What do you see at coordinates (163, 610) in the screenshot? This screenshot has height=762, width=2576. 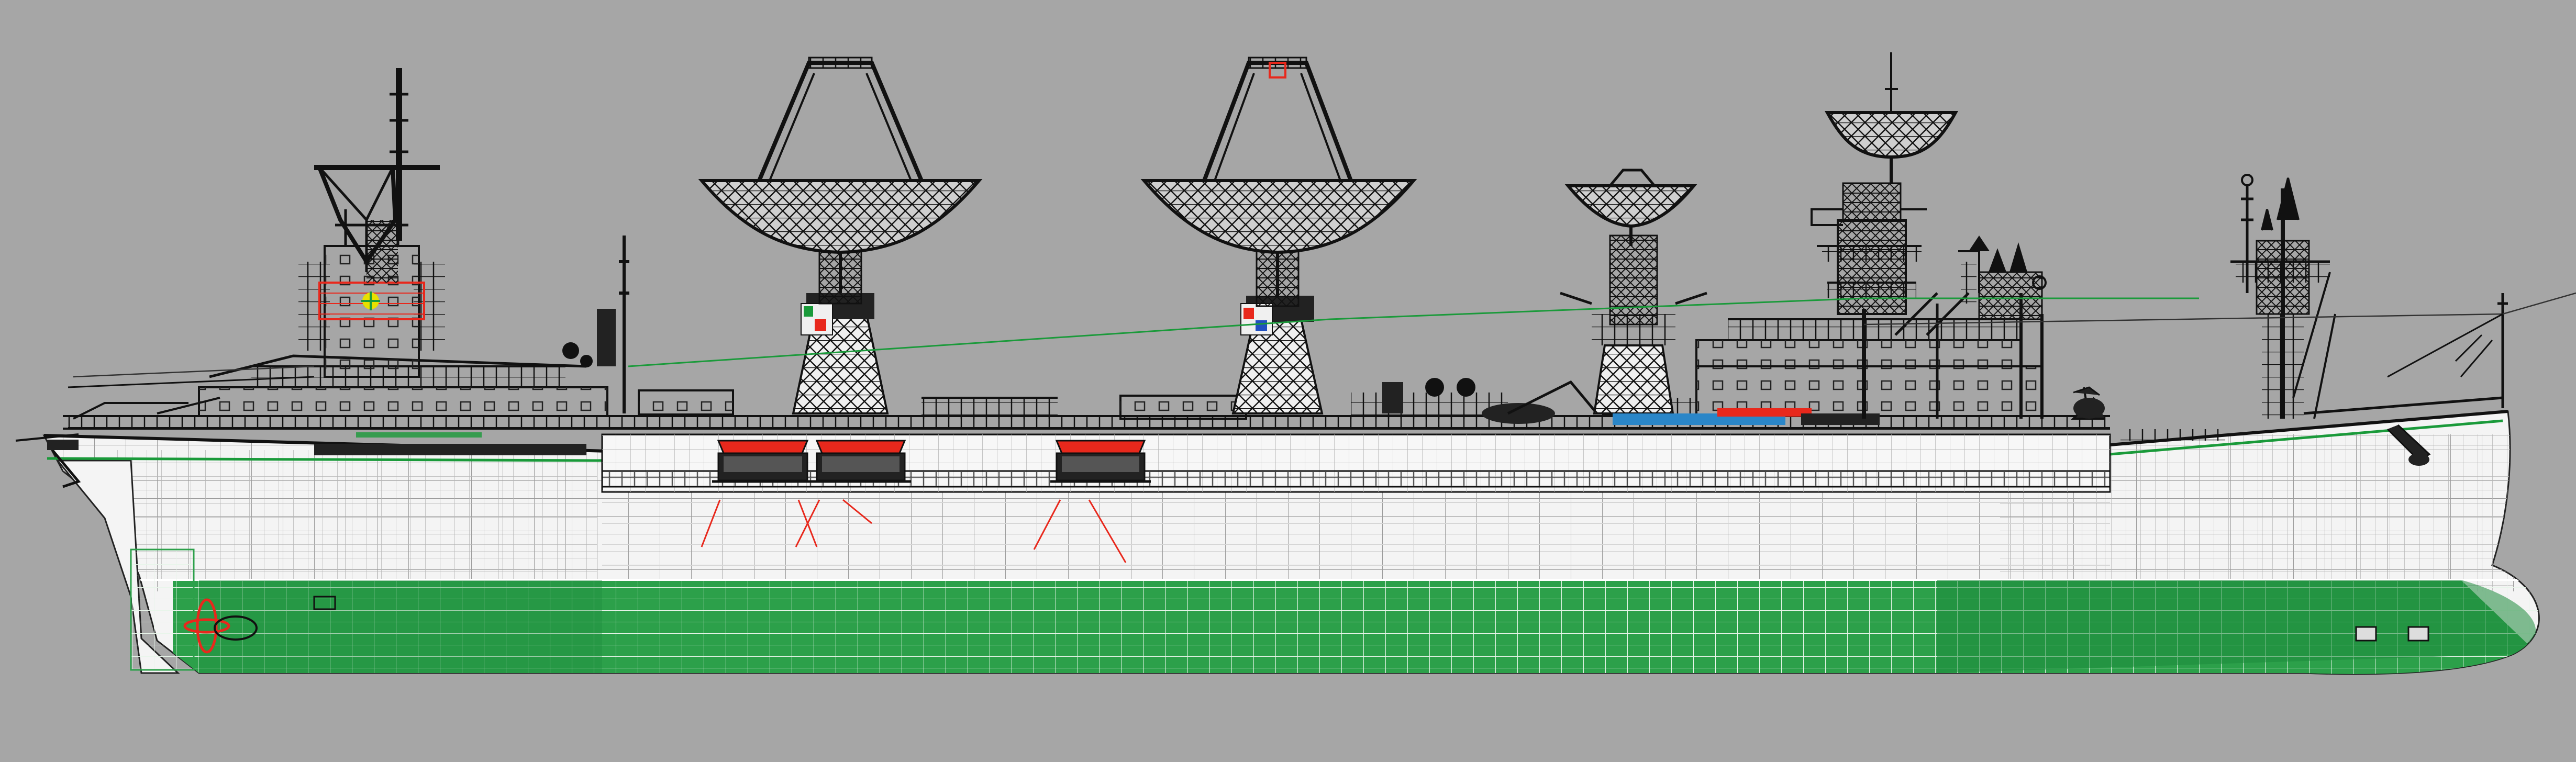 I see `rudder` at bounding box center [163, 610].